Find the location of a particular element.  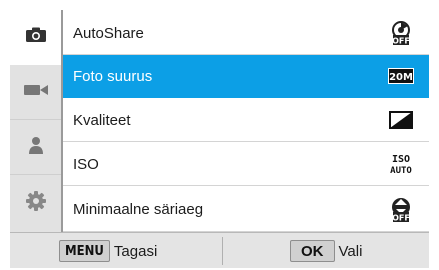

tab-camera is located at coordinates (35, 37).